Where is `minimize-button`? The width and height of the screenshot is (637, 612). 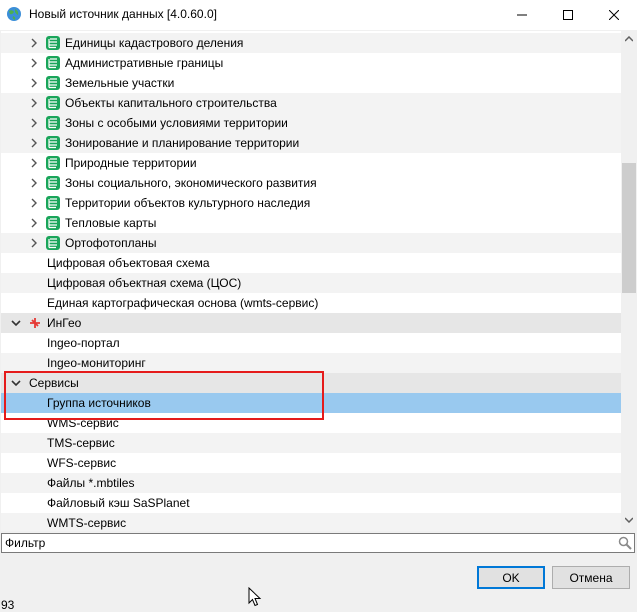 minimize-button is located at coordinates (522, 15).